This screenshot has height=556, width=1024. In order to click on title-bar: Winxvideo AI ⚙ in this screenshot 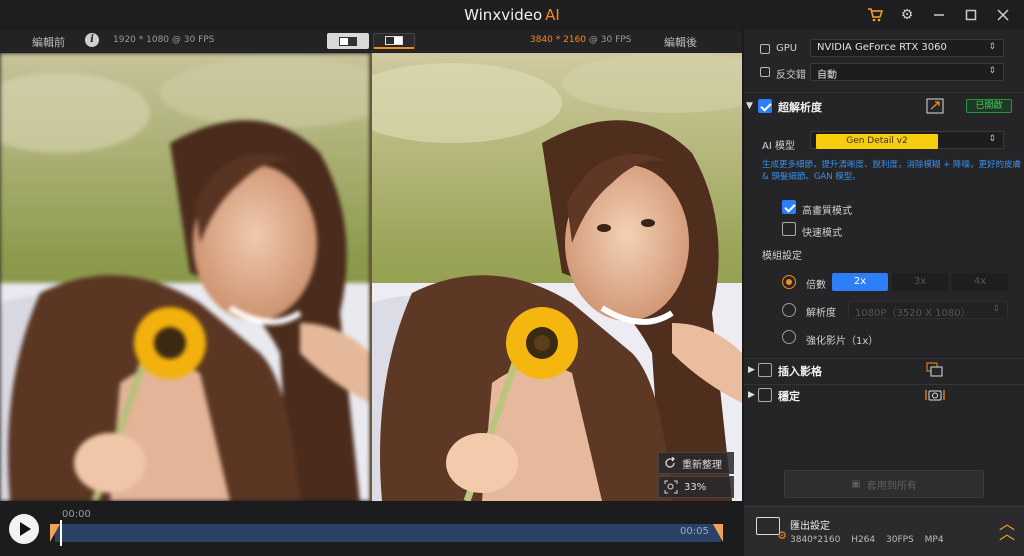, I will do `click(512, 15)`.